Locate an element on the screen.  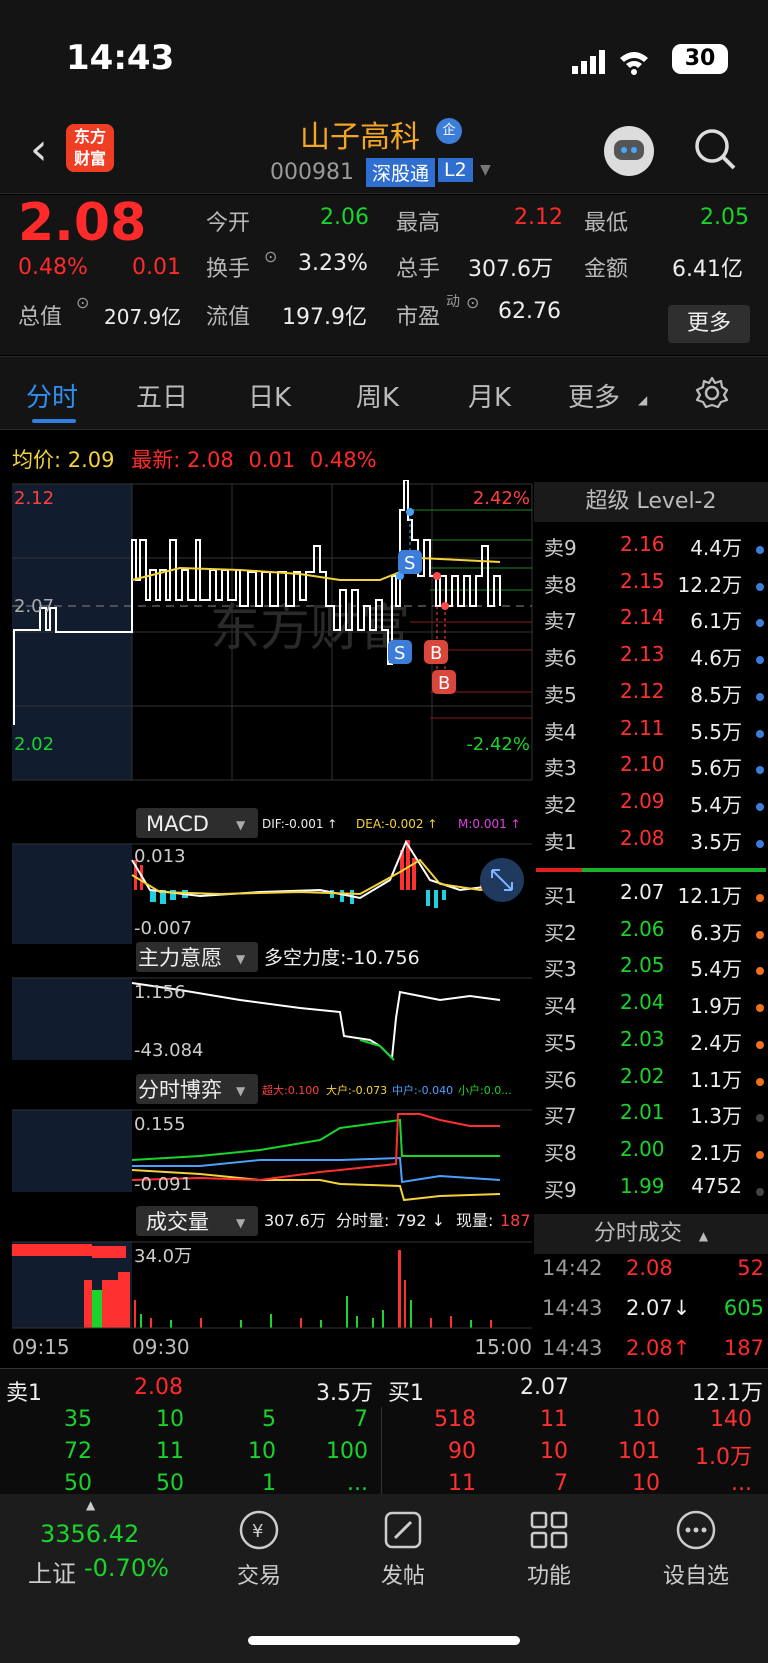
nav-trade: ¥ 交易 is located at coordinates (259, 1542).